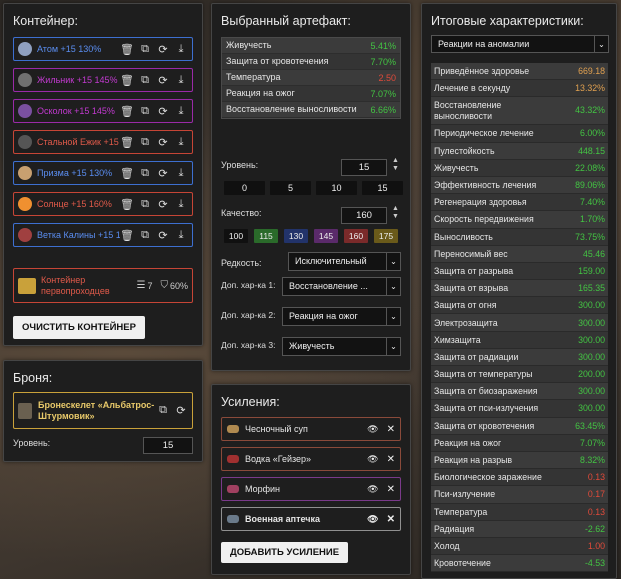 This screenshot has height=579, width=621. Describe the element at coordinates (103, 111) in the screenshot. I see `container-item: Осколок +15 145% 🗑 ⧉ ⟳ ⤓` at that location.